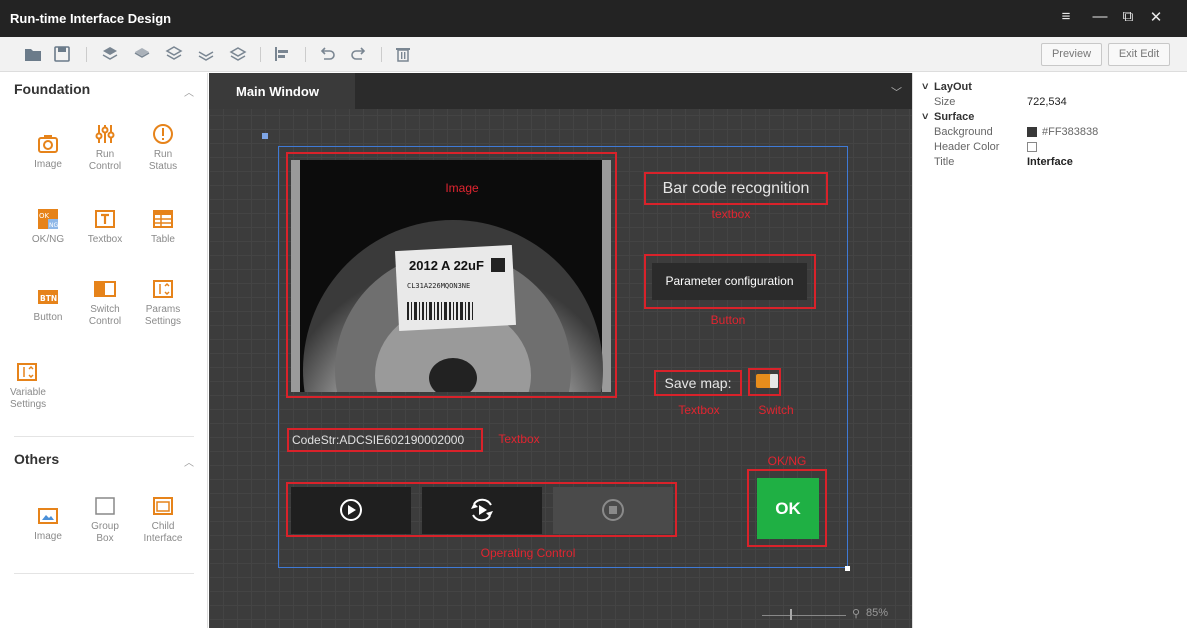 This screenshot has width=1187, height=628. What do you see at coordinates (1066, 16) in the screenshot?
I see `menu-icon: ≡` at bounding box center [1066, 16].